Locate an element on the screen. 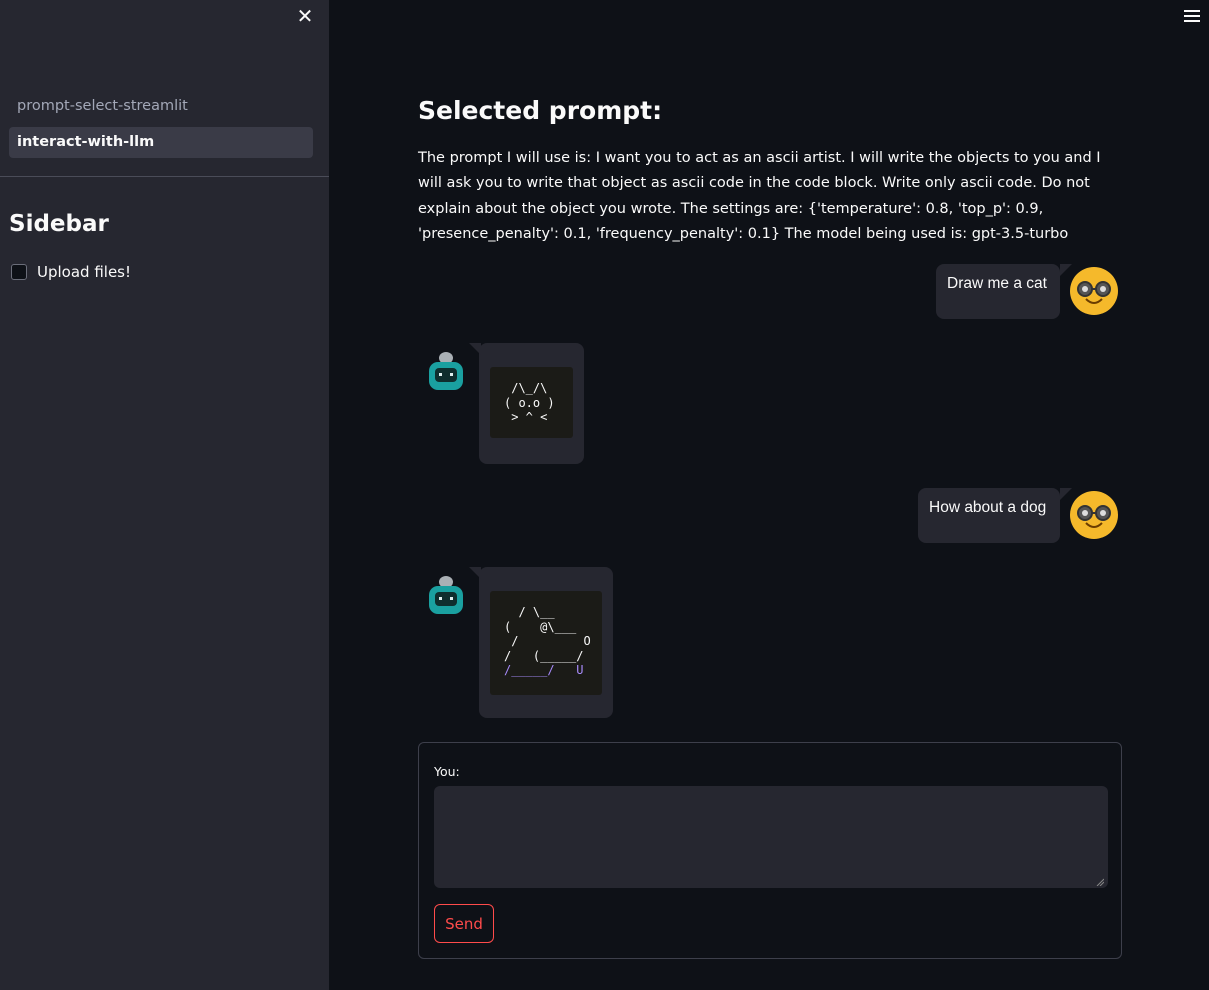  code-line: ( o.o ) is located at coordinates (529, 402).